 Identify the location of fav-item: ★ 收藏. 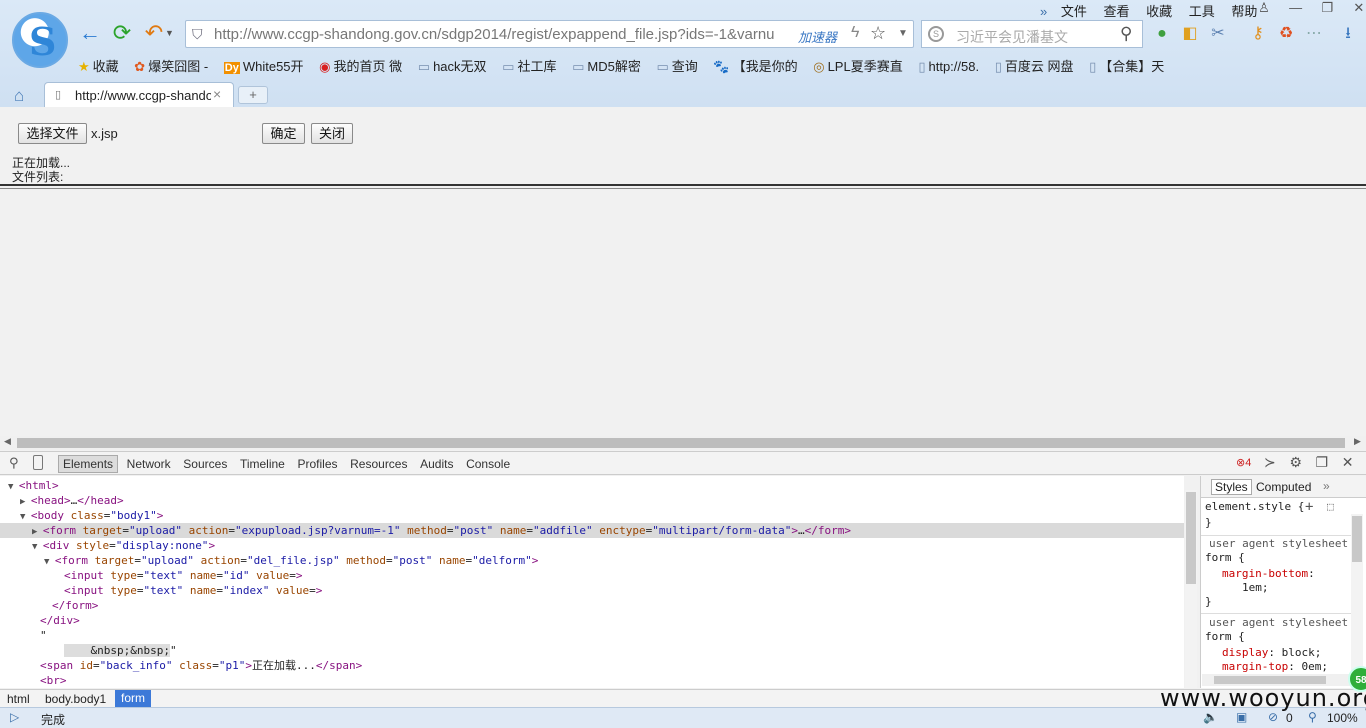
(98, 65).